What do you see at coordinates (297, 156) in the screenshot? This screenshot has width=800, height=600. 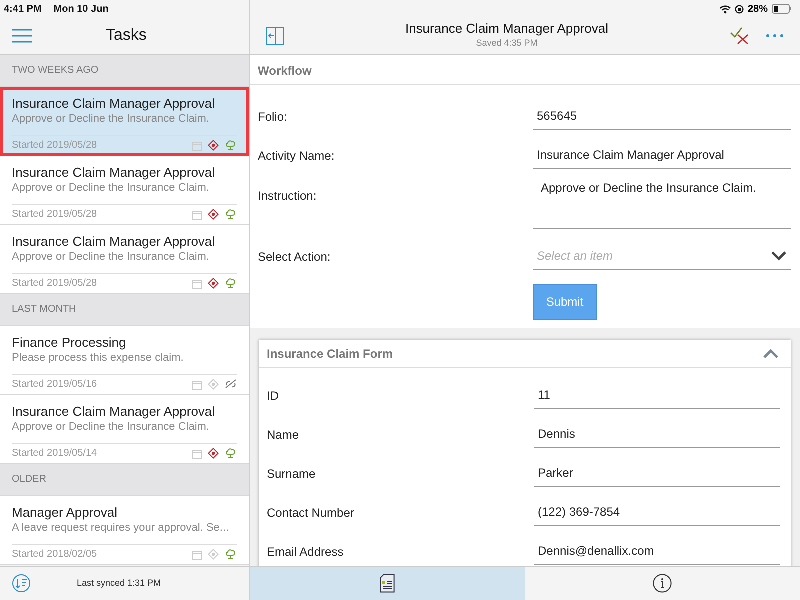 I see `field-label: Activity Name:` at bounding box center [297, 156].